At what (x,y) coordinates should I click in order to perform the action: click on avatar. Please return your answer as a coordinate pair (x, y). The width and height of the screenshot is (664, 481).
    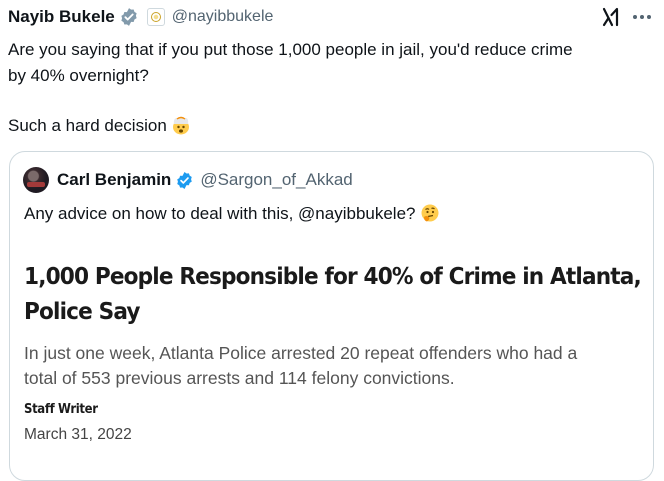
    Looking at the image, I should click on (36, 180).